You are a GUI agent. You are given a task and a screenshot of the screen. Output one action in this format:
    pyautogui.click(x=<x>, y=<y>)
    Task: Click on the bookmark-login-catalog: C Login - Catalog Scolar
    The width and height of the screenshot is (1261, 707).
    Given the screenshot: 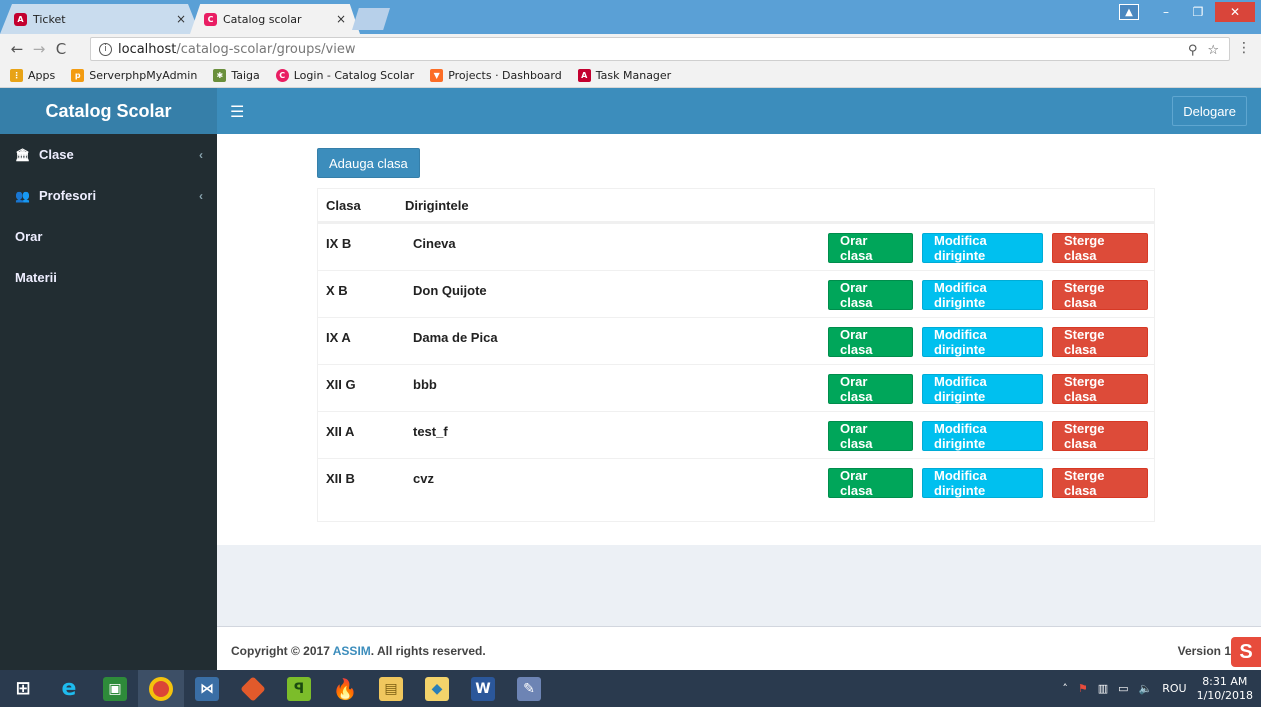 What is the action you would take?
    pyautogui.click(x=344, y=75)
    